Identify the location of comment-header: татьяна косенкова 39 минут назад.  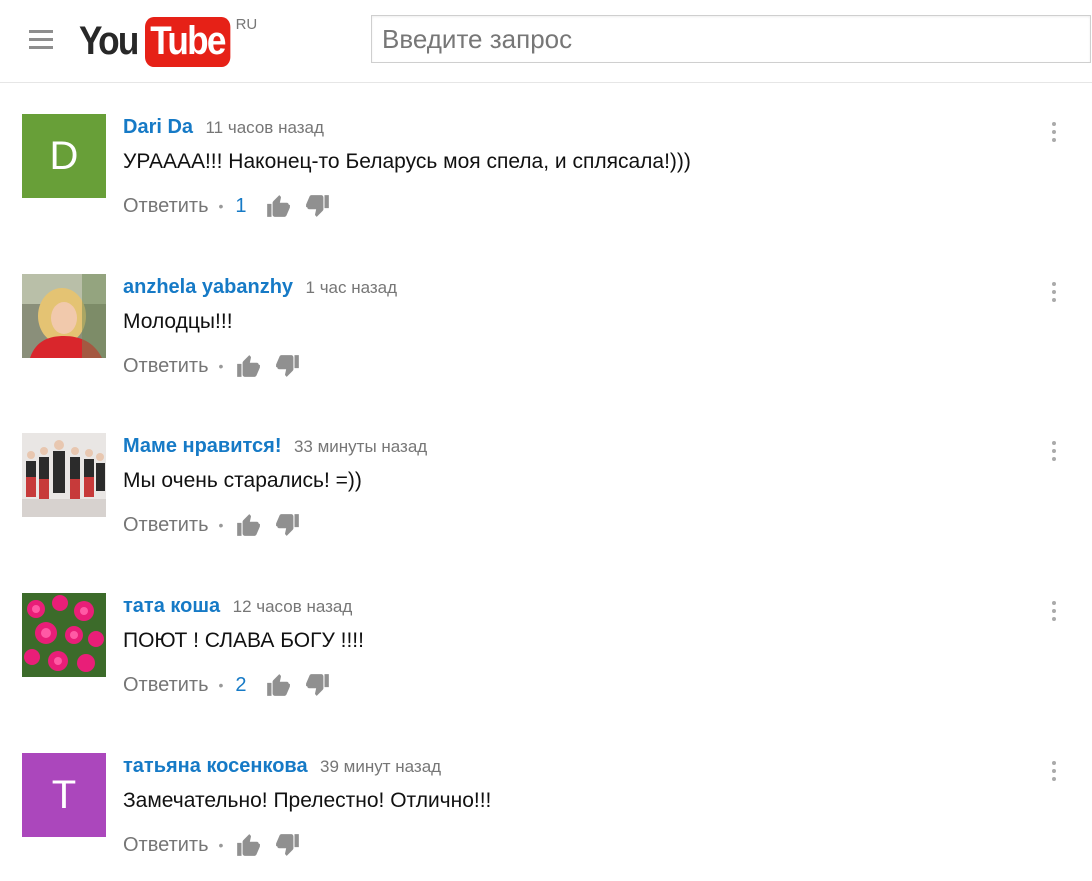
(282, 766).